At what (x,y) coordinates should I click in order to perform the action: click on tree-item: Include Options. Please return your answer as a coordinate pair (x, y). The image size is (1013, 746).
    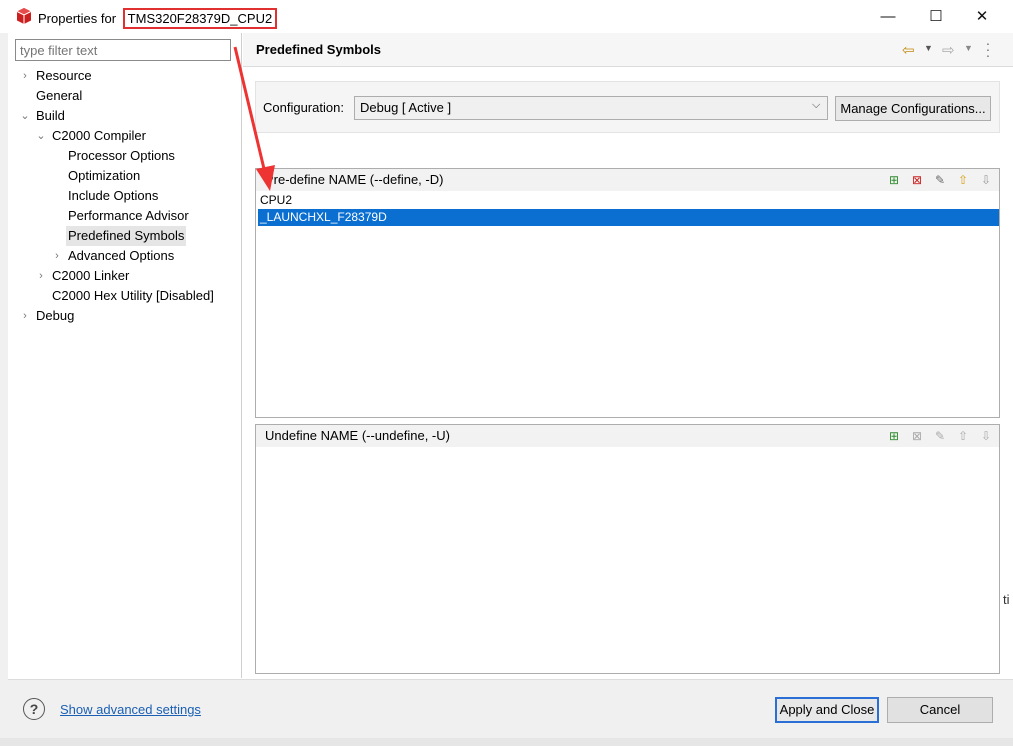
    Looking at the image, I should click on (113, 196).